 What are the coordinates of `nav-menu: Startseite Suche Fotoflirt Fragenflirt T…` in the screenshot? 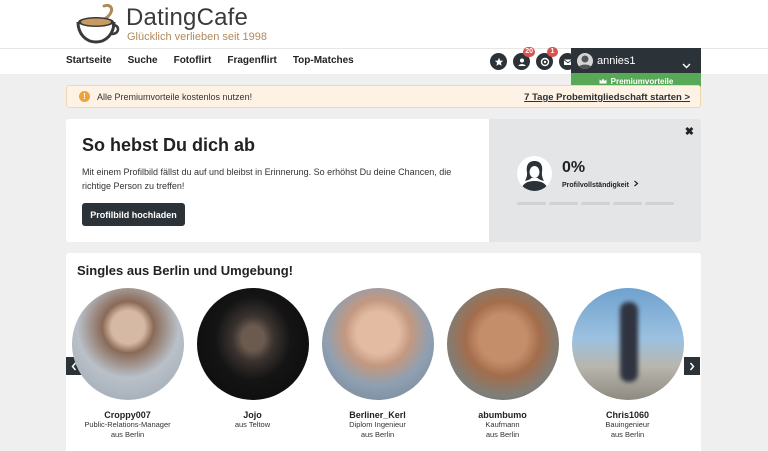 It's located at (218, 60).